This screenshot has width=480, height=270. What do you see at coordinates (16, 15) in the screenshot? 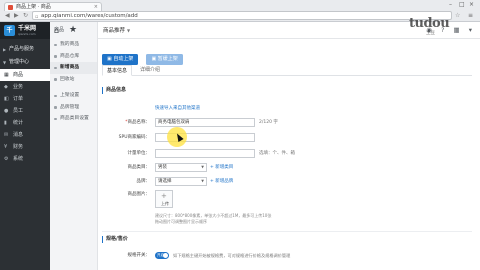
I see `forward-icon: ▶` at bounding box center [16, 15].